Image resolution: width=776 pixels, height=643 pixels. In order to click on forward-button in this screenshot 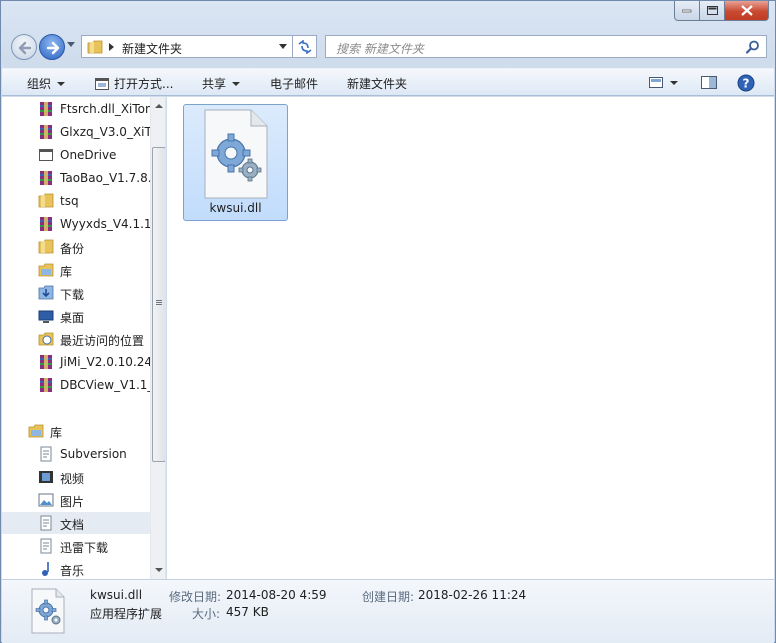, I will do `click(52, 47)`.